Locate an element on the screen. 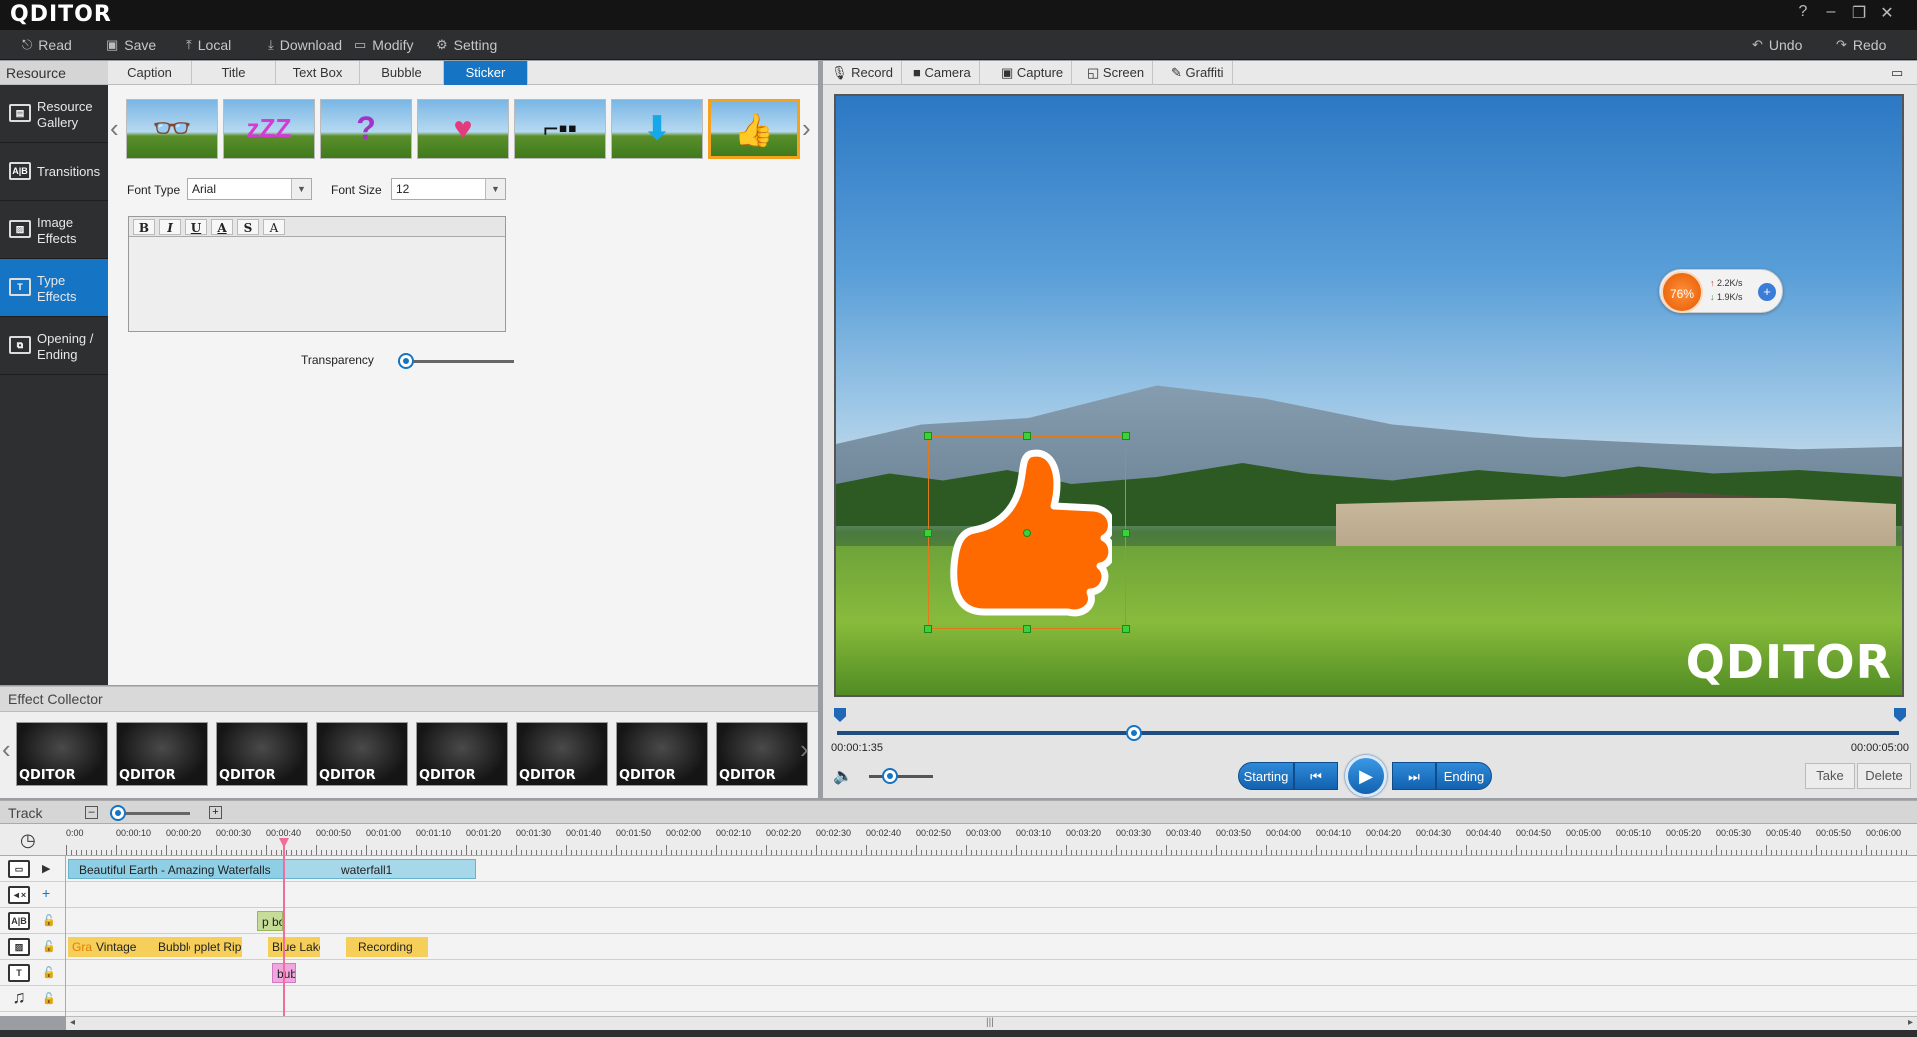  scroll-right-arrow: ▸ is located at coordinates (1910, 1022).